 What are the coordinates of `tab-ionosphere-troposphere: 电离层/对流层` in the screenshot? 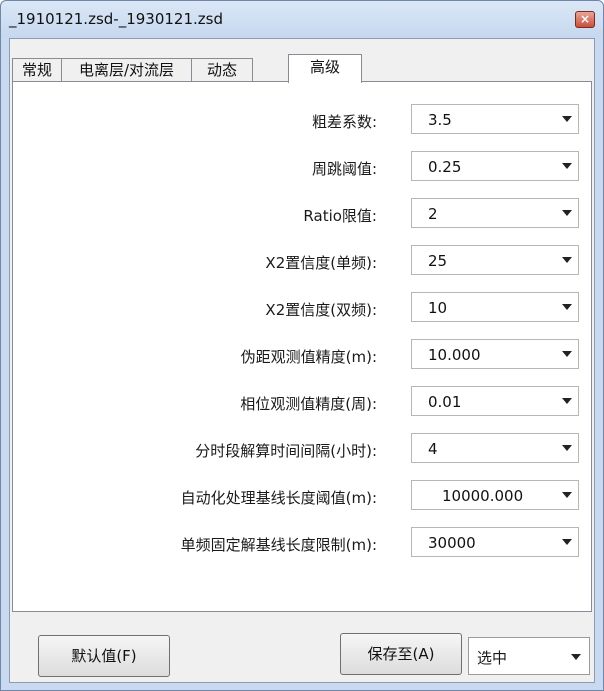 It's located at (126, 70).